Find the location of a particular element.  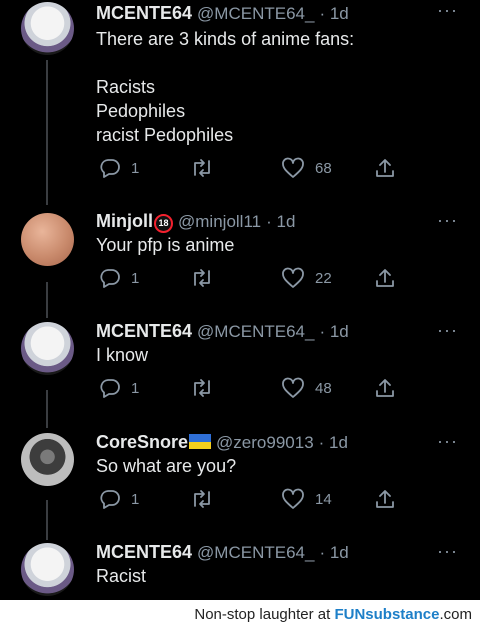

tweet-text: So what are you? is located at coordinates (166, 466).